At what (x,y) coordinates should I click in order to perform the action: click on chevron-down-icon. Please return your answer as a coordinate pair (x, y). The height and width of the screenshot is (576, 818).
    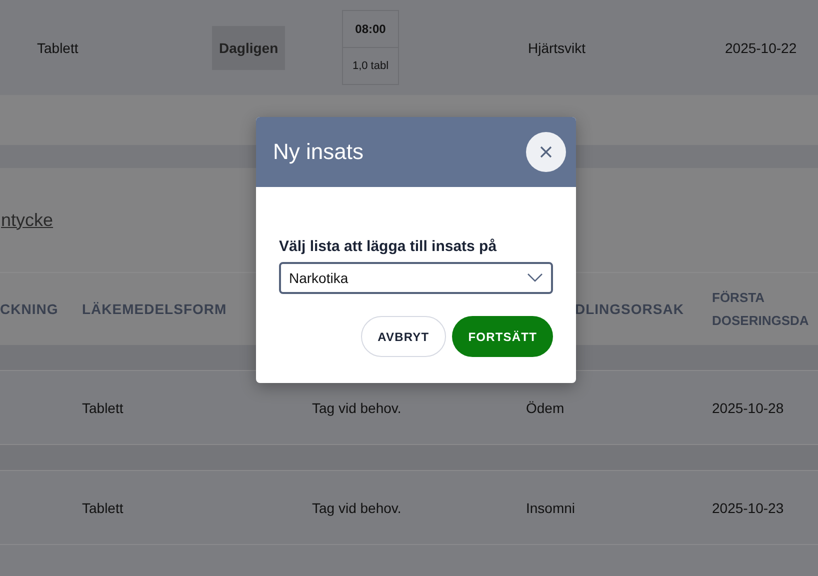
    Looking at the image, I should click on (535, 278).